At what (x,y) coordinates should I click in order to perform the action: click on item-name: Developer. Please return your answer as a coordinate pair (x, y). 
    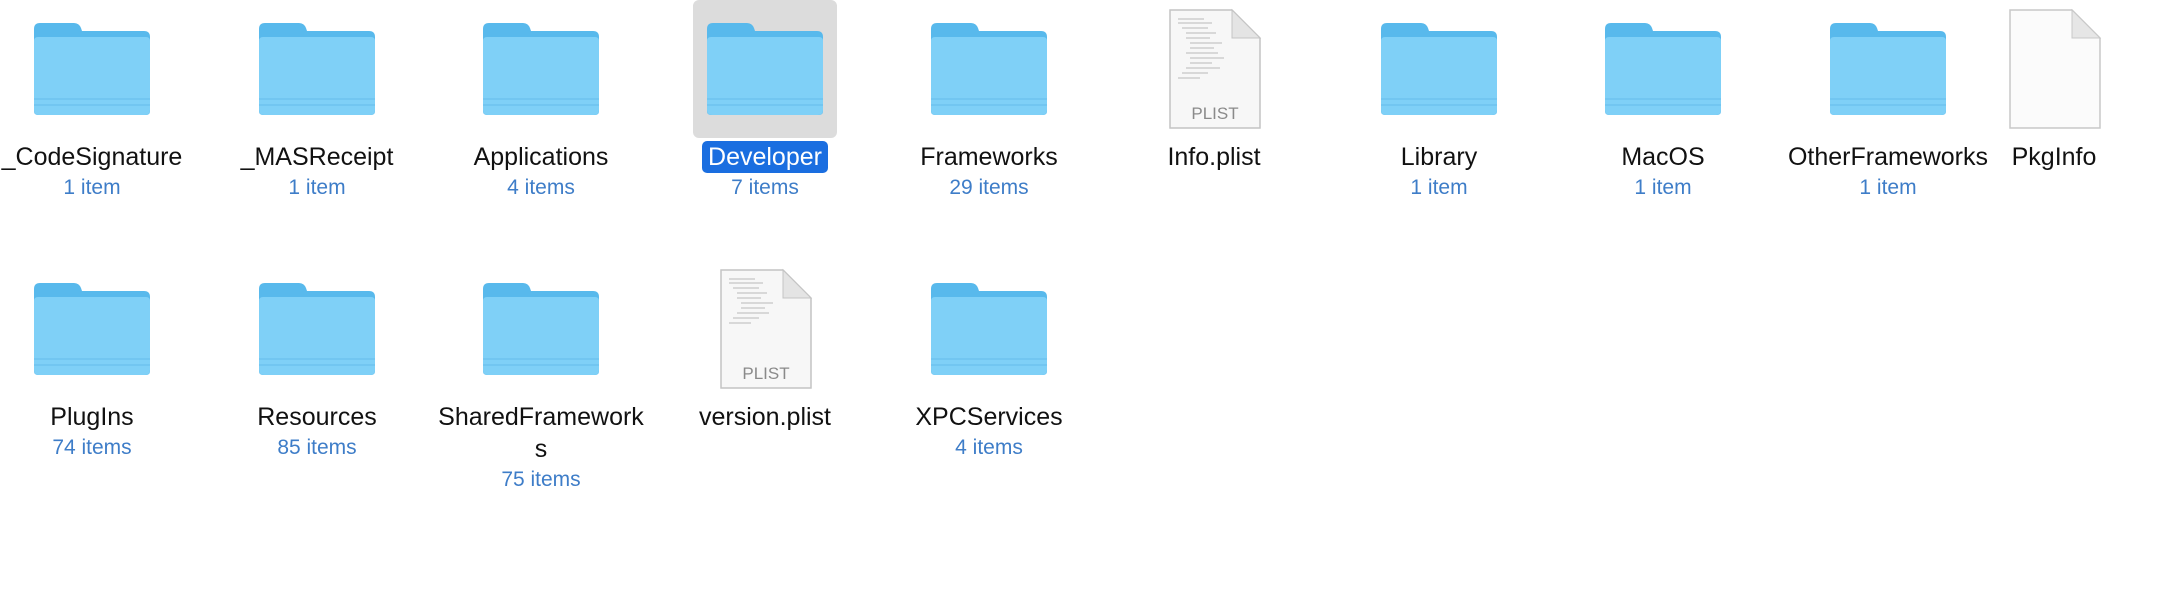
    Looking at the image, I should click on (765, 157).